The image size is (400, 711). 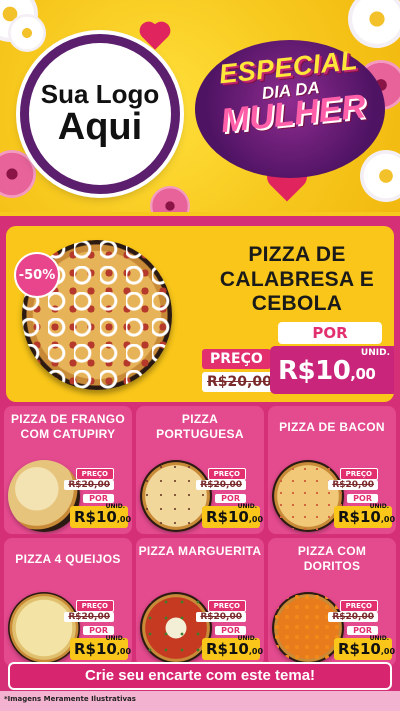 What do you see at coordinates (100, 127) in the screenshot?
I see `logo-text-line2: Aqui` at bounding box center [100, 127].